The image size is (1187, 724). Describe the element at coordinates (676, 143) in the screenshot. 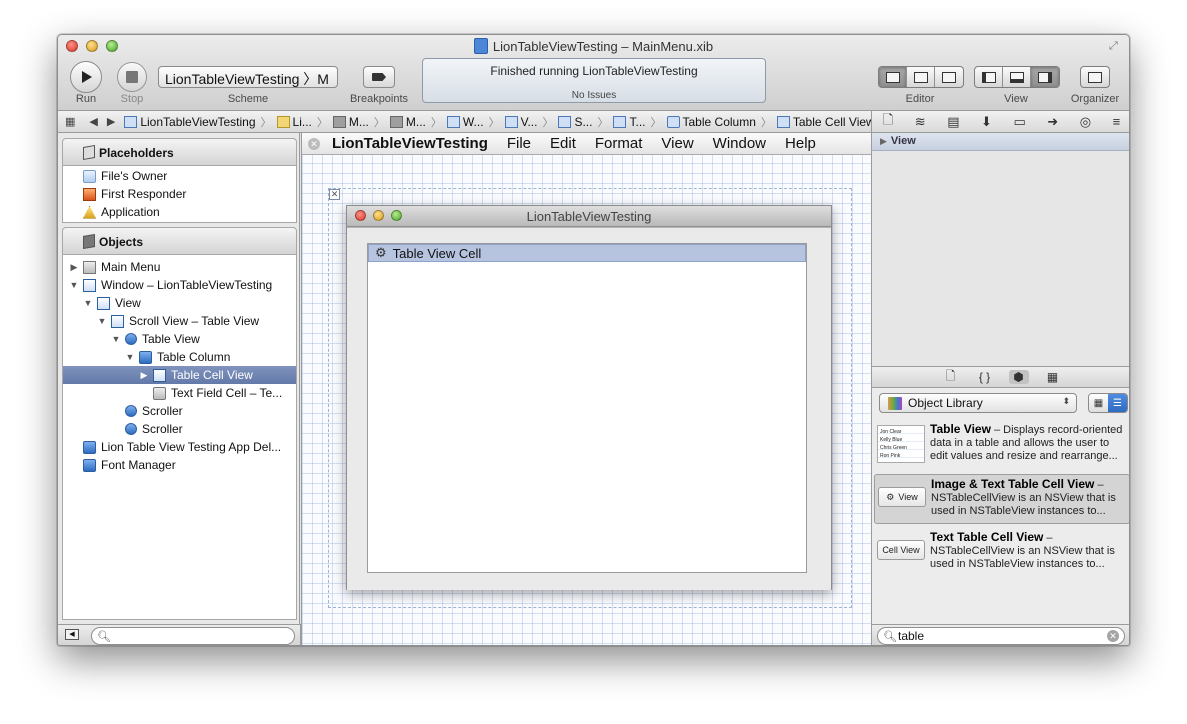

I see `menu-view: View` at that location.